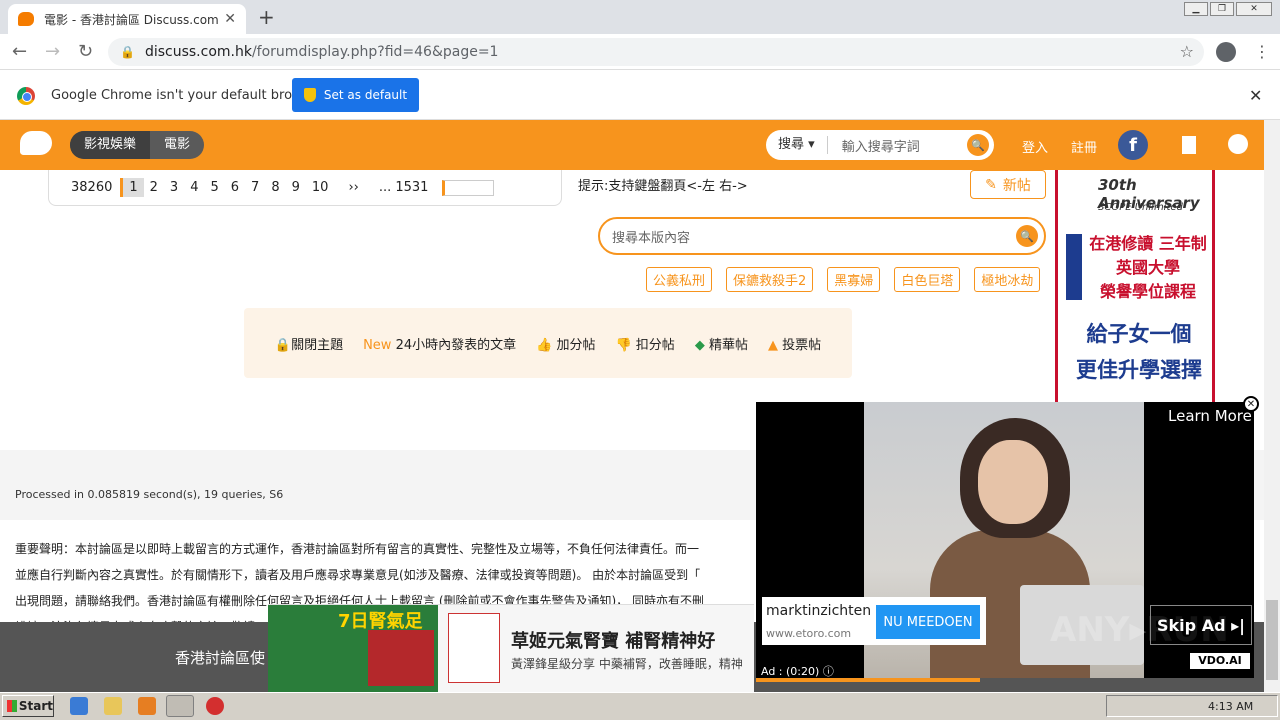 This screenshot has width=1280, height=720. Describe the element at coordinates (1007, 279) in the screenshot. I see `tag-link: 極地冰劫` at that location.